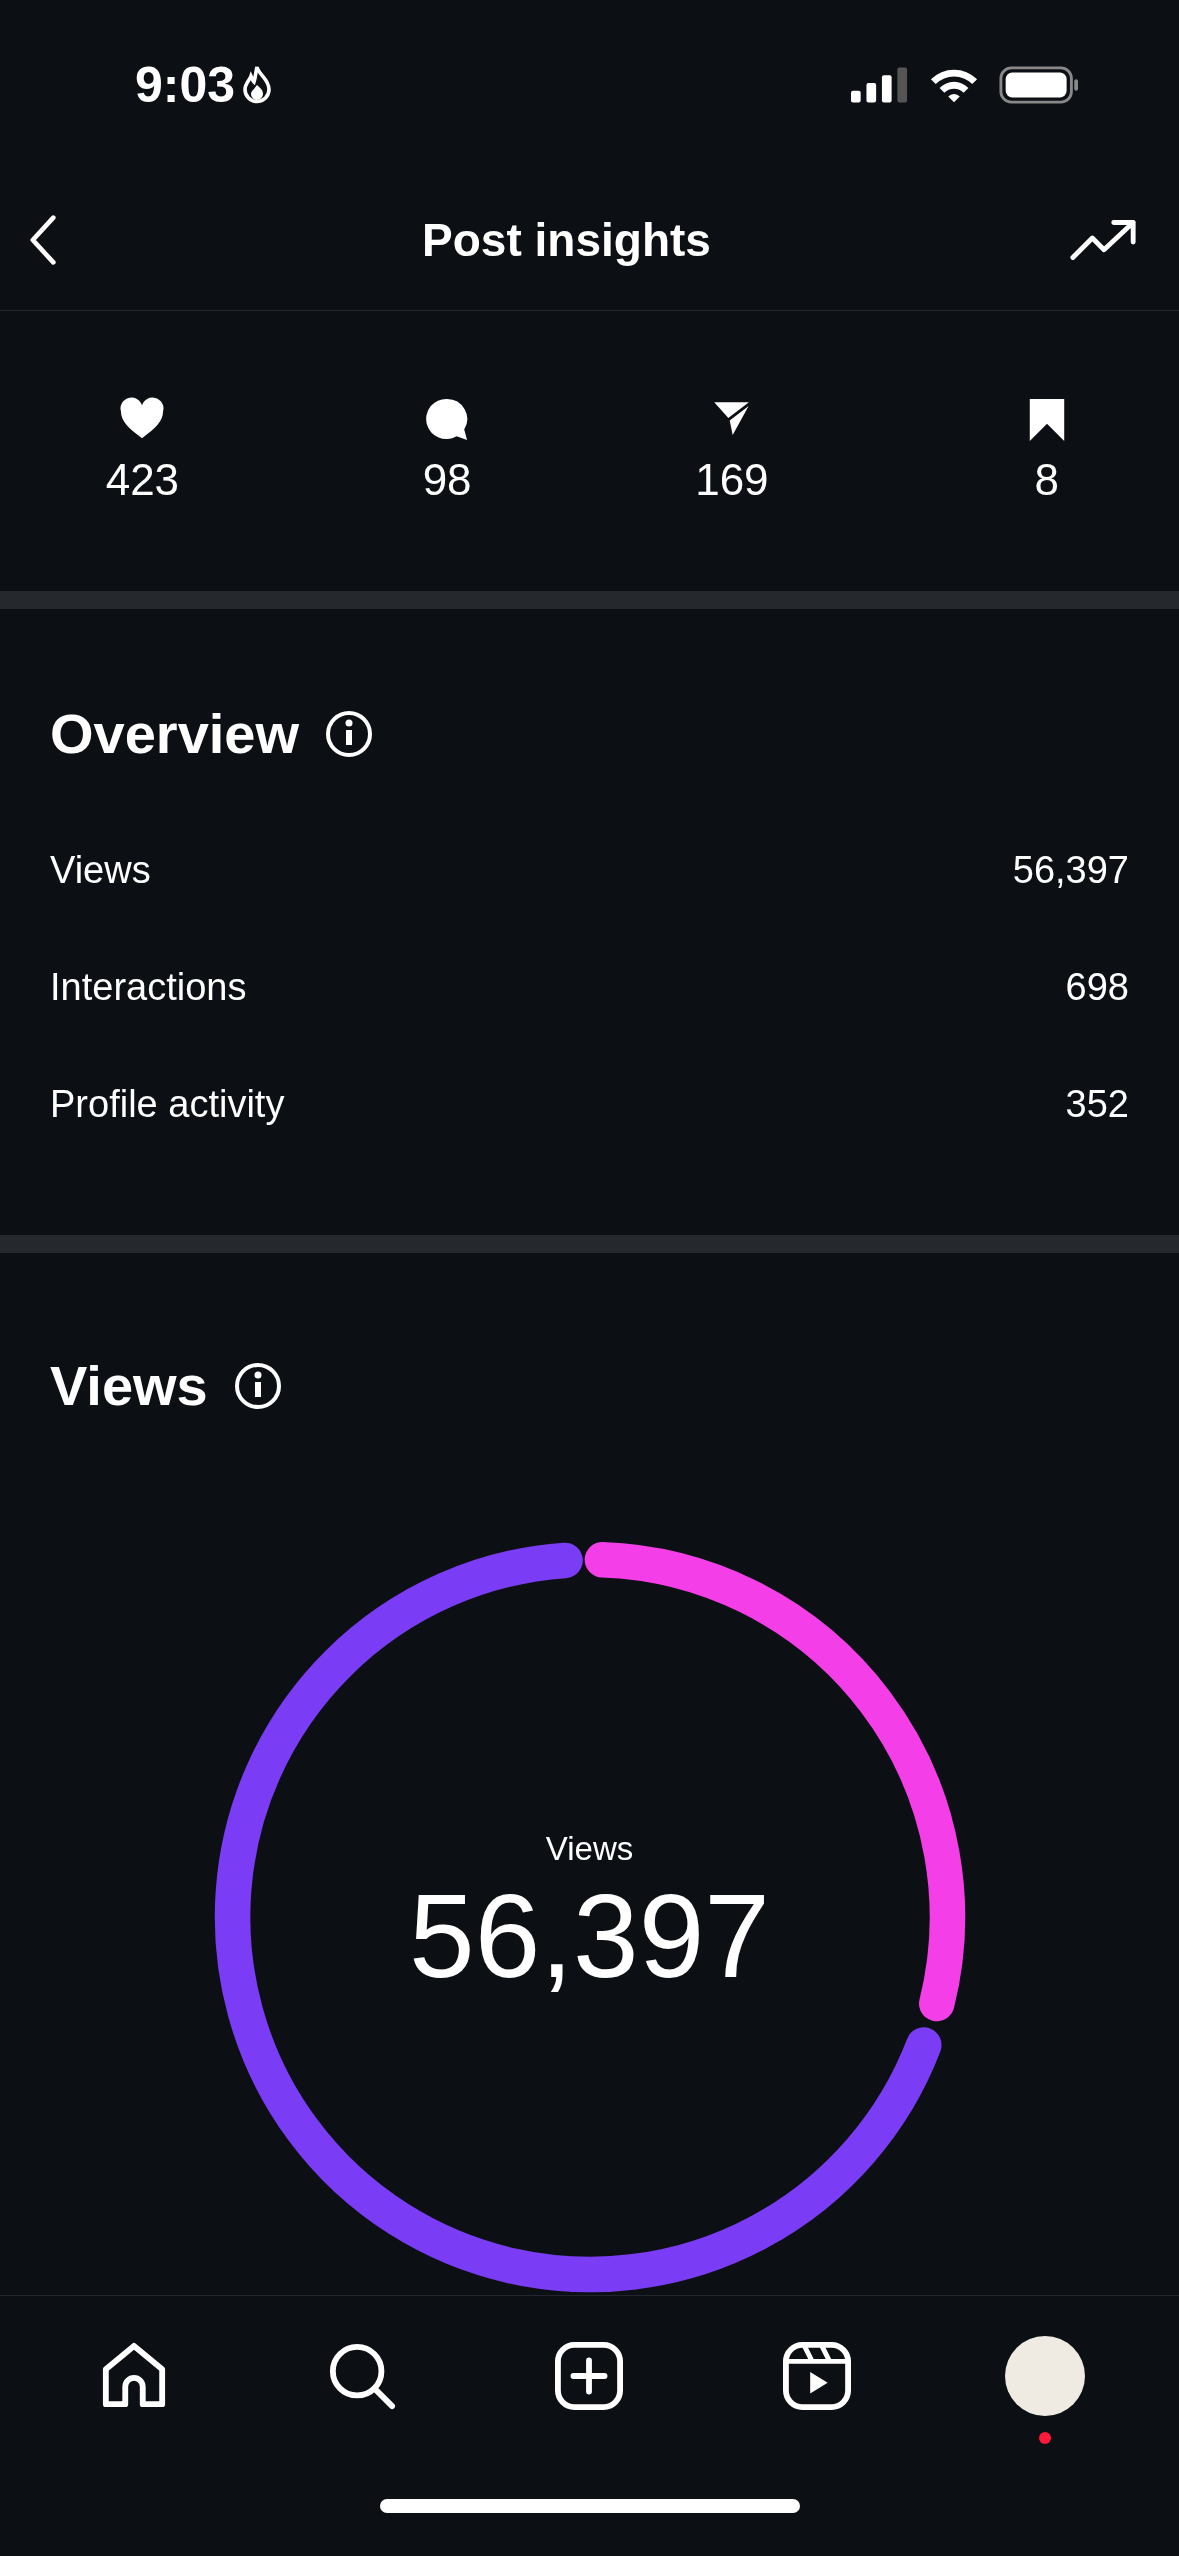 This screenshot has width=1179, height=2556. What do you see at coordinates (1097, 1104) in the screenshot?
I see `metric-value: 352` at bounding box center [1097, 1104].